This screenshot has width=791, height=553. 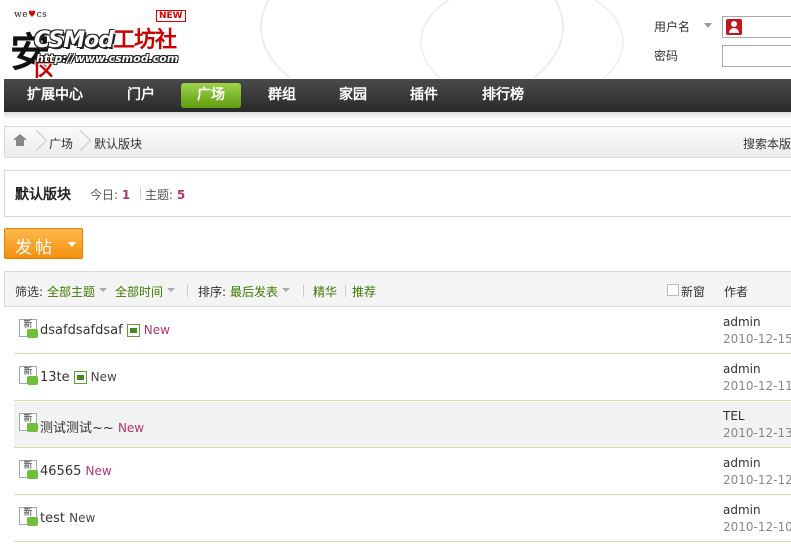 I want to click on filter-all-topics: 全部主题, so click(x=71, y=291).